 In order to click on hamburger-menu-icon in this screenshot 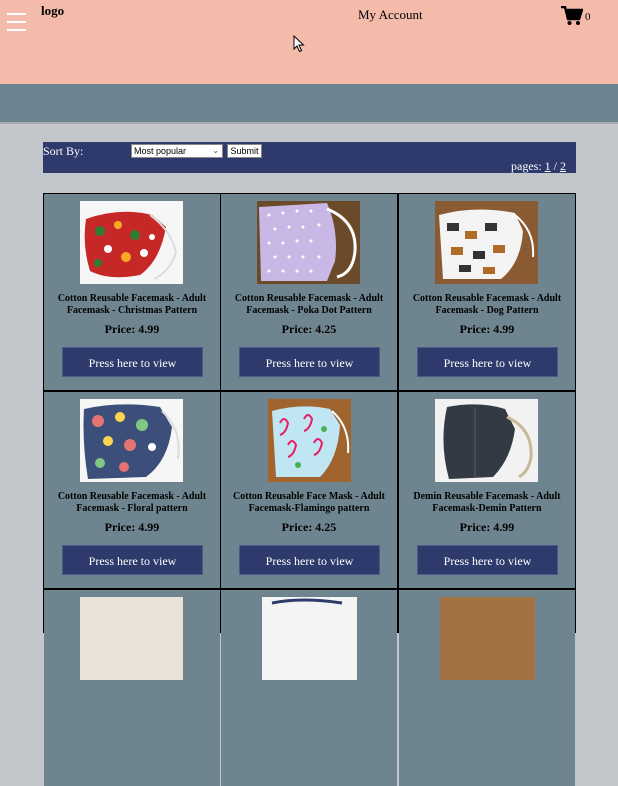, I will do `click(16, 23)`.